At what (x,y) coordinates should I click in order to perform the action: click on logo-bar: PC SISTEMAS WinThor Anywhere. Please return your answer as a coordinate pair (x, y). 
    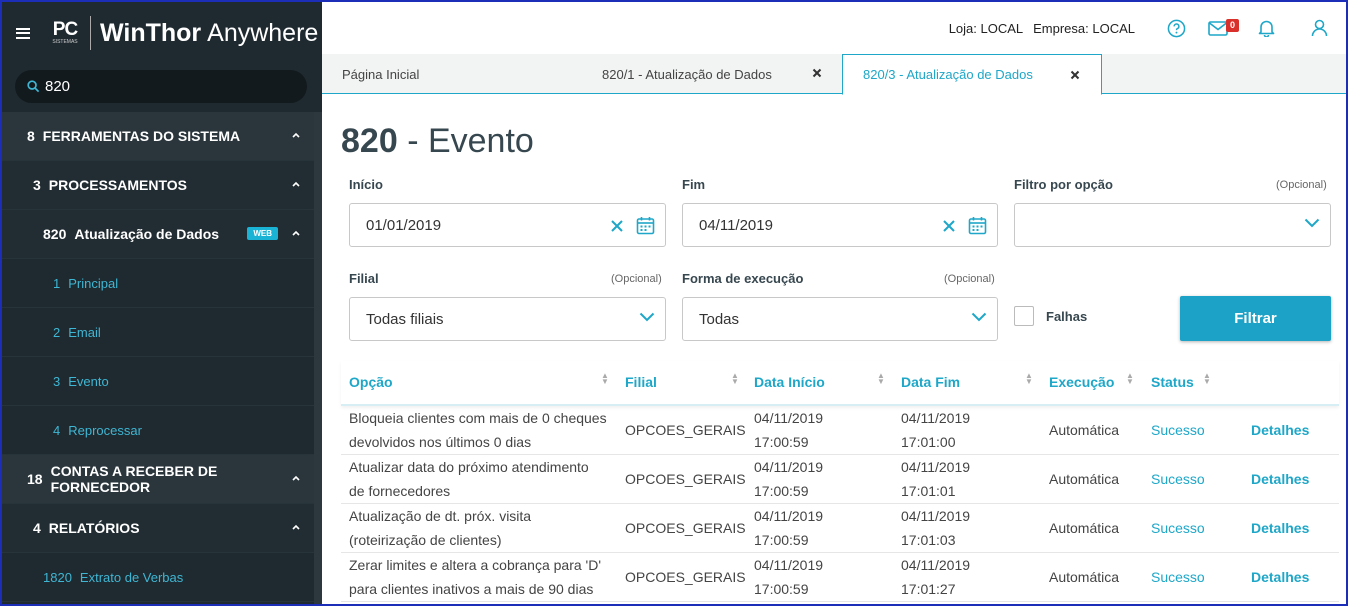
    Looking at the image, I should click on (162, 33).